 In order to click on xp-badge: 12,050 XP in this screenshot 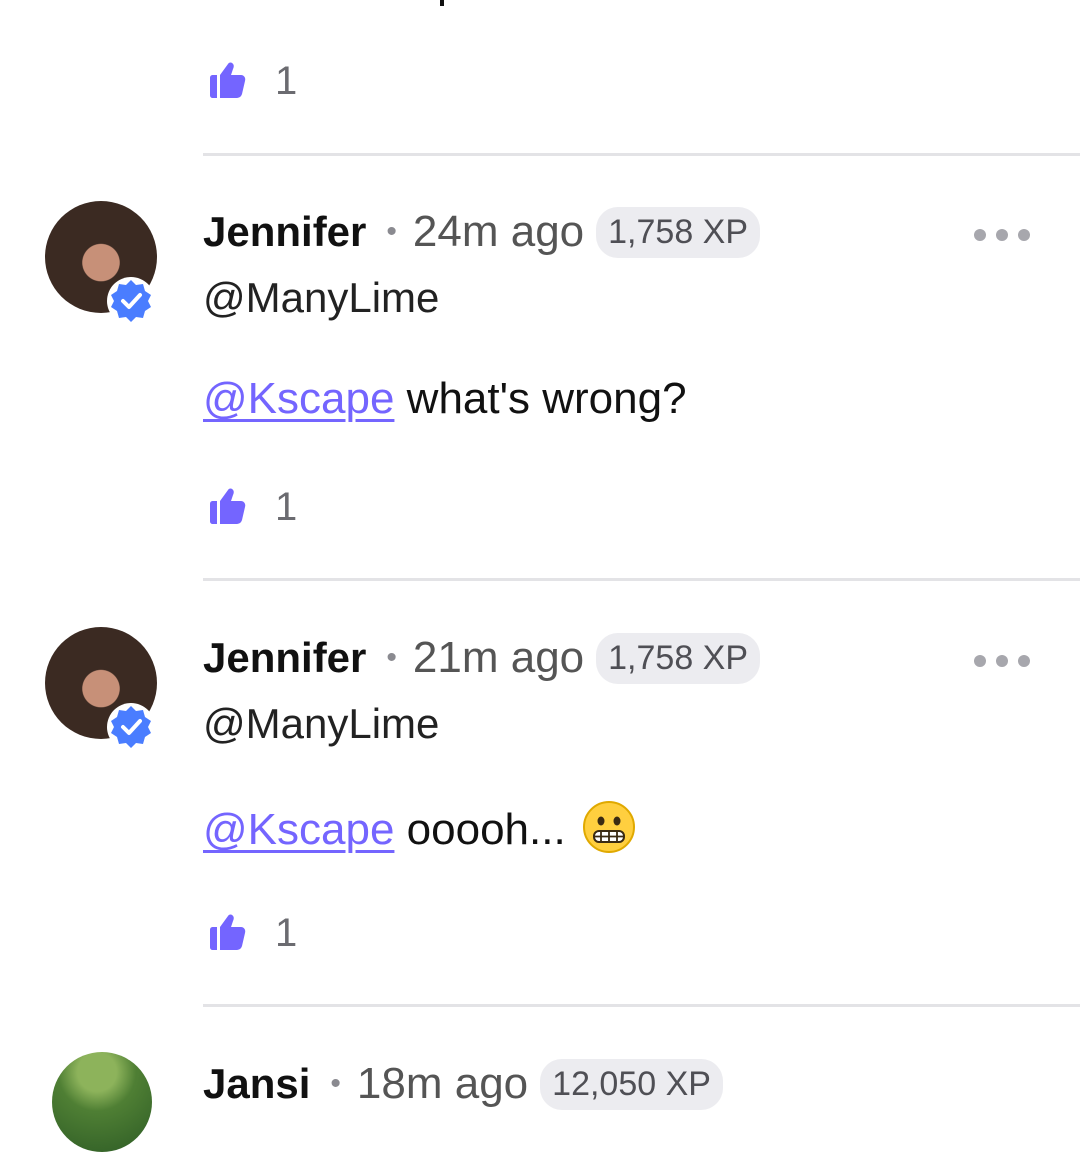, I will do `click(631, 1084)`.